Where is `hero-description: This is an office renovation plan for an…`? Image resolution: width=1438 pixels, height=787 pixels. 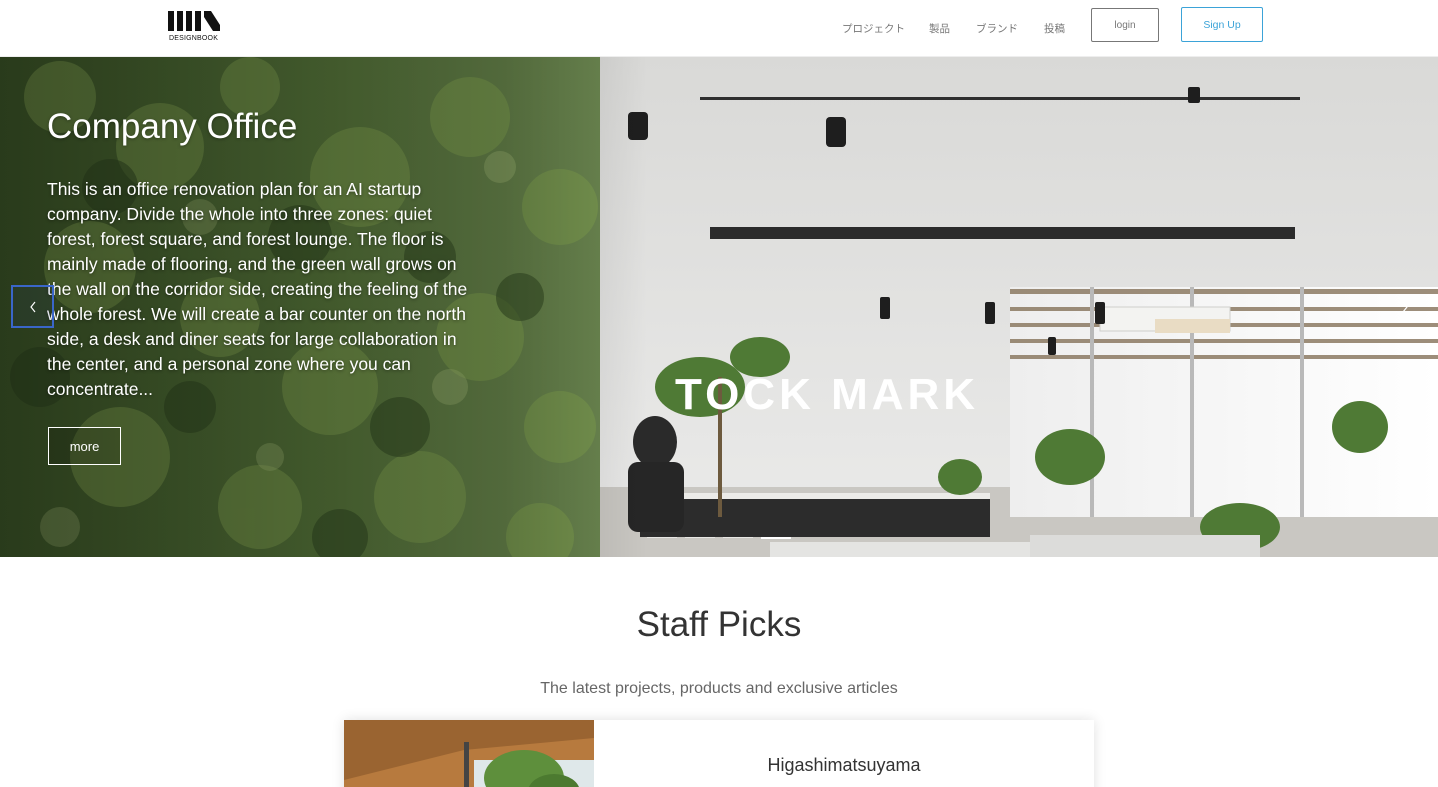
hero-description: This is an office renovation plan for an… is located at coordinates (257, 289).